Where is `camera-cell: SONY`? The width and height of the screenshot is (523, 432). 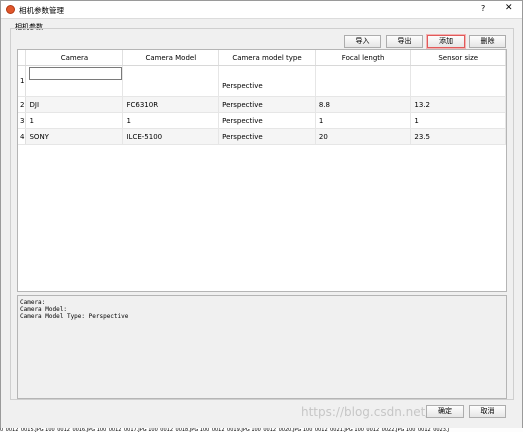 camera-cell: SONY is located at coordinates (74, 136).